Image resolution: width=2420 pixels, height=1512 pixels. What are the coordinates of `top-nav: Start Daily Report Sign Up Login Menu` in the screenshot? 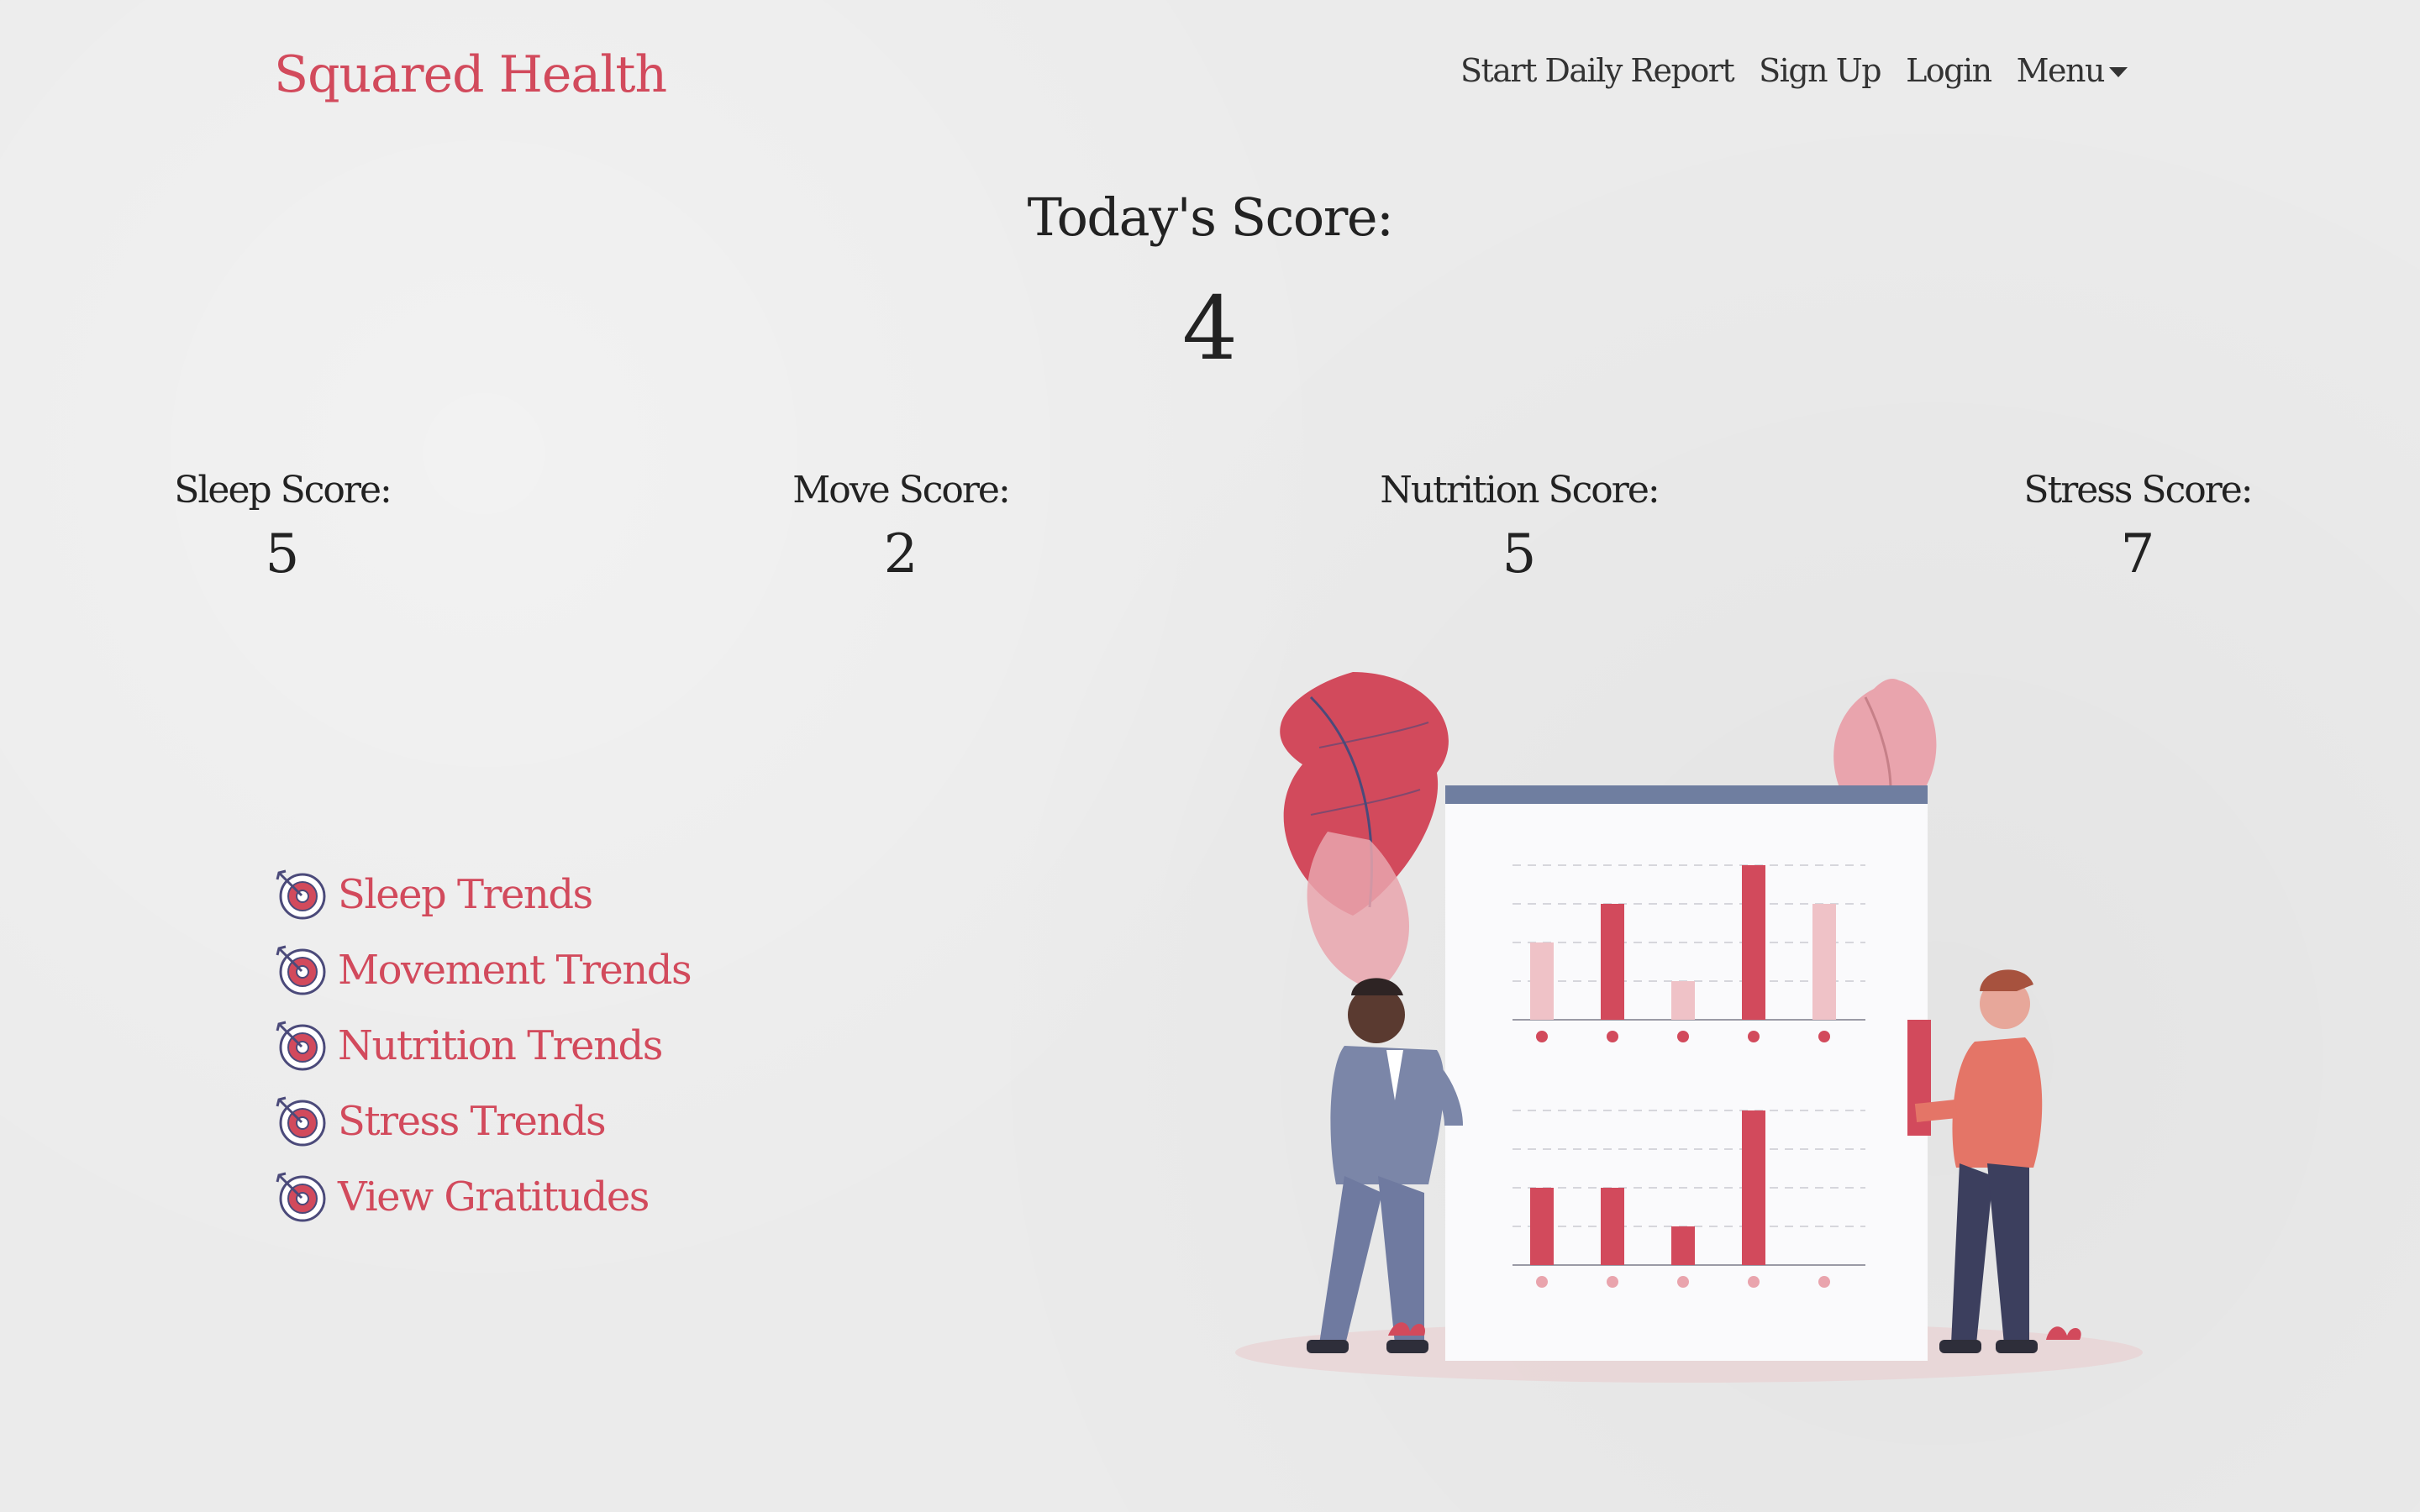 It's located at (1794, 70).